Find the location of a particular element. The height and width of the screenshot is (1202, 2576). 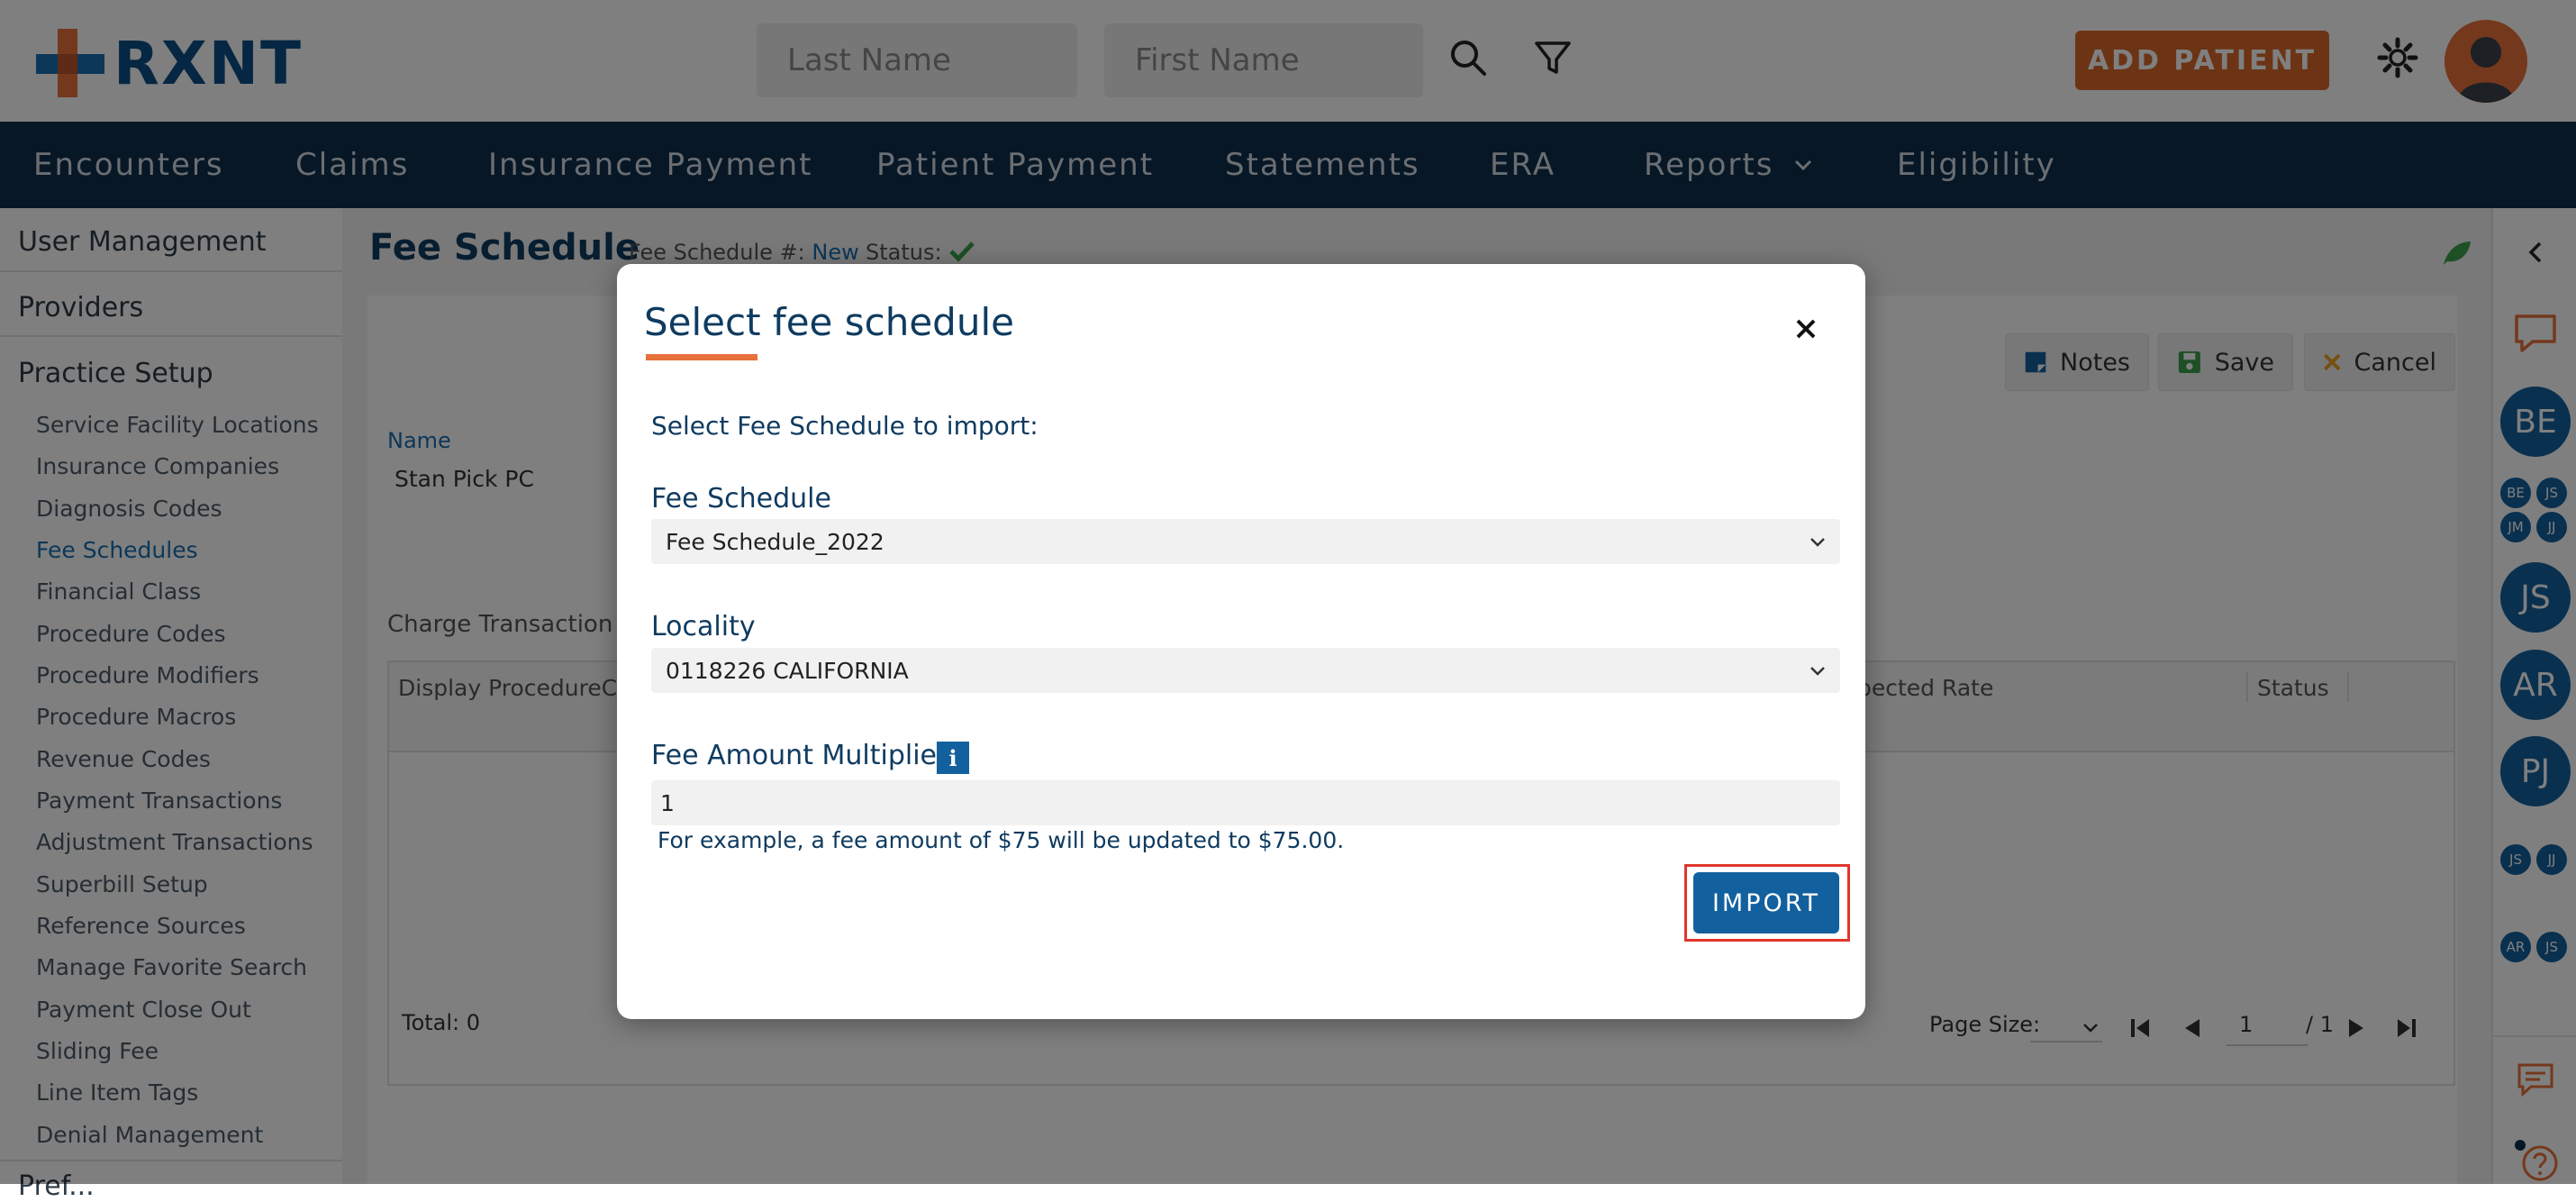

fee-schedule-label: Fee Schedule is located at coordinates (741, 498).